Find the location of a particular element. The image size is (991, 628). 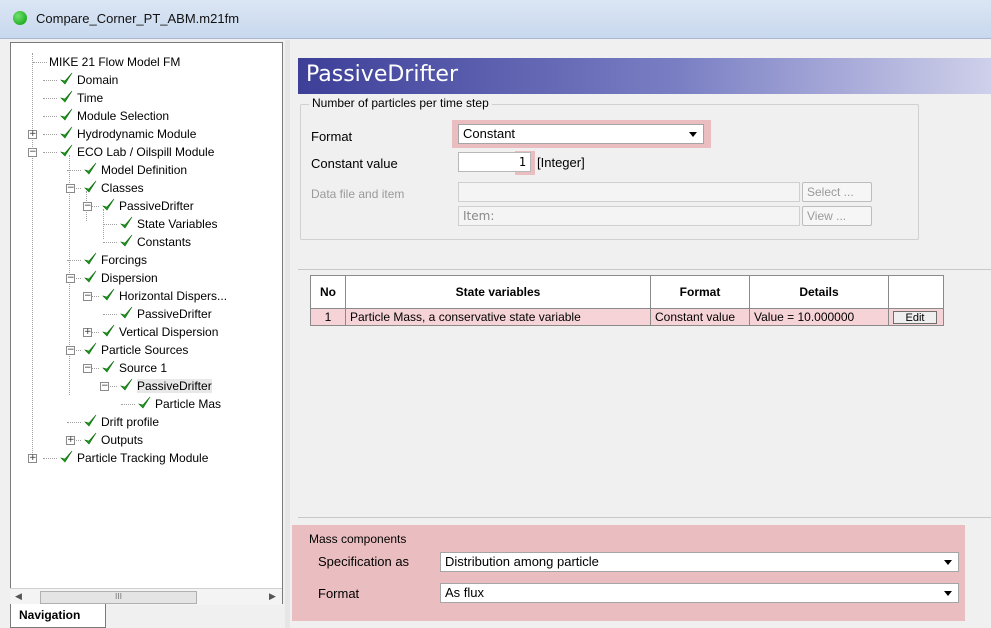

tree-item: Source 1 is located at coordinates (134, 368).